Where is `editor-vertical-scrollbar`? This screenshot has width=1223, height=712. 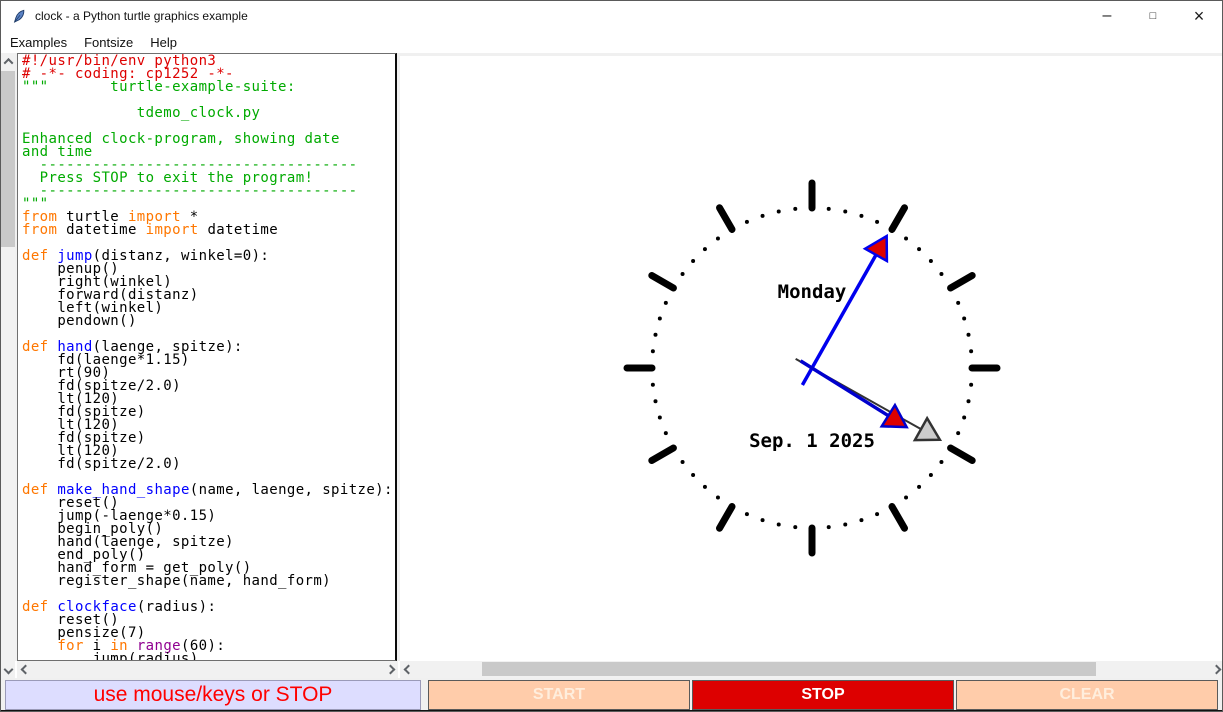
editor-vertical-scrollbar is located at coordinates (8, 365).